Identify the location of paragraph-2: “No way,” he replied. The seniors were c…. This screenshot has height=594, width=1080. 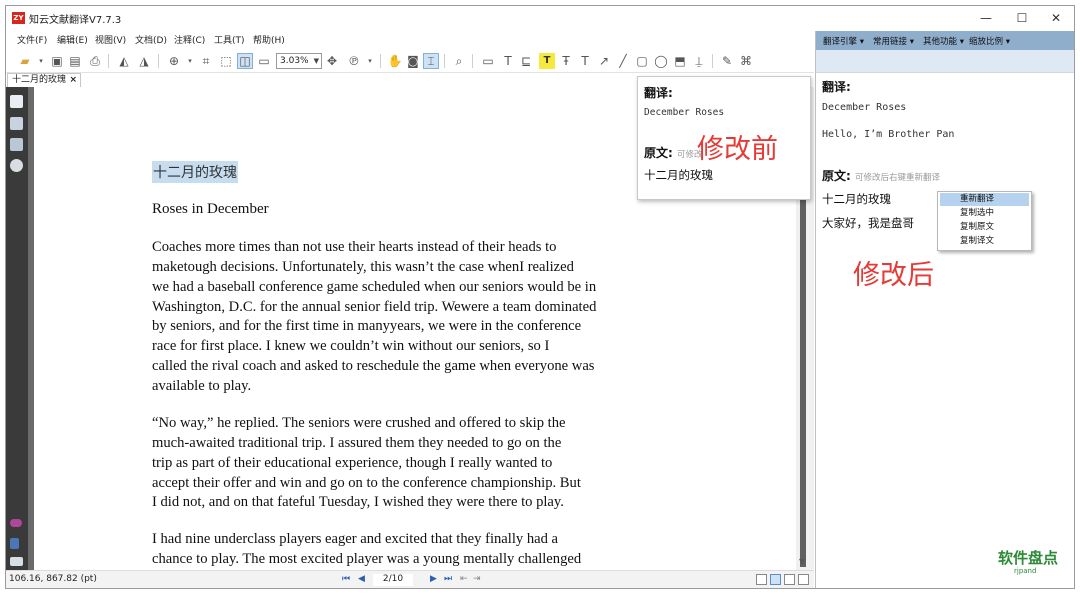
(416, 463).